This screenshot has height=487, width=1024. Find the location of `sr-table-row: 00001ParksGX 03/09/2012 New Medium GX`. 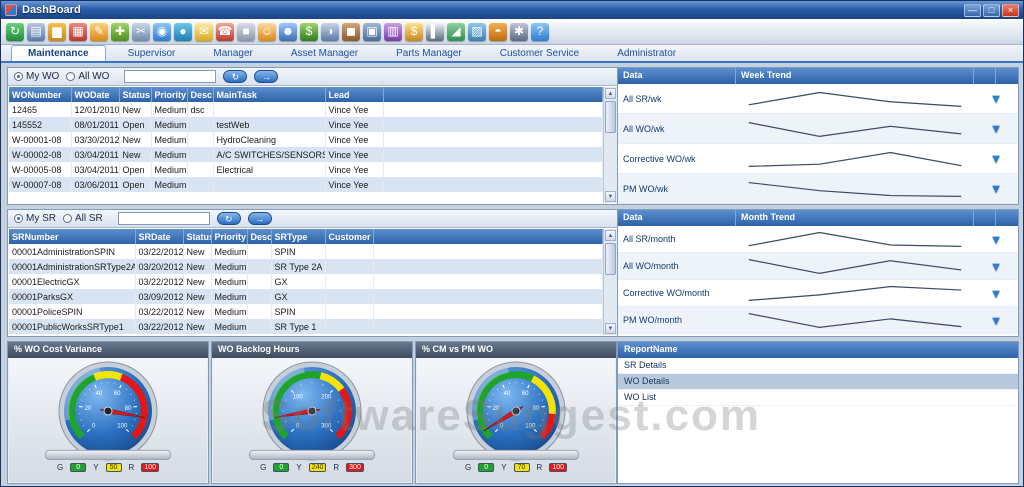

sr-table-row: 00001ParksGX 03/09/2012 New Medium GX is located at coordinates (306, 296).